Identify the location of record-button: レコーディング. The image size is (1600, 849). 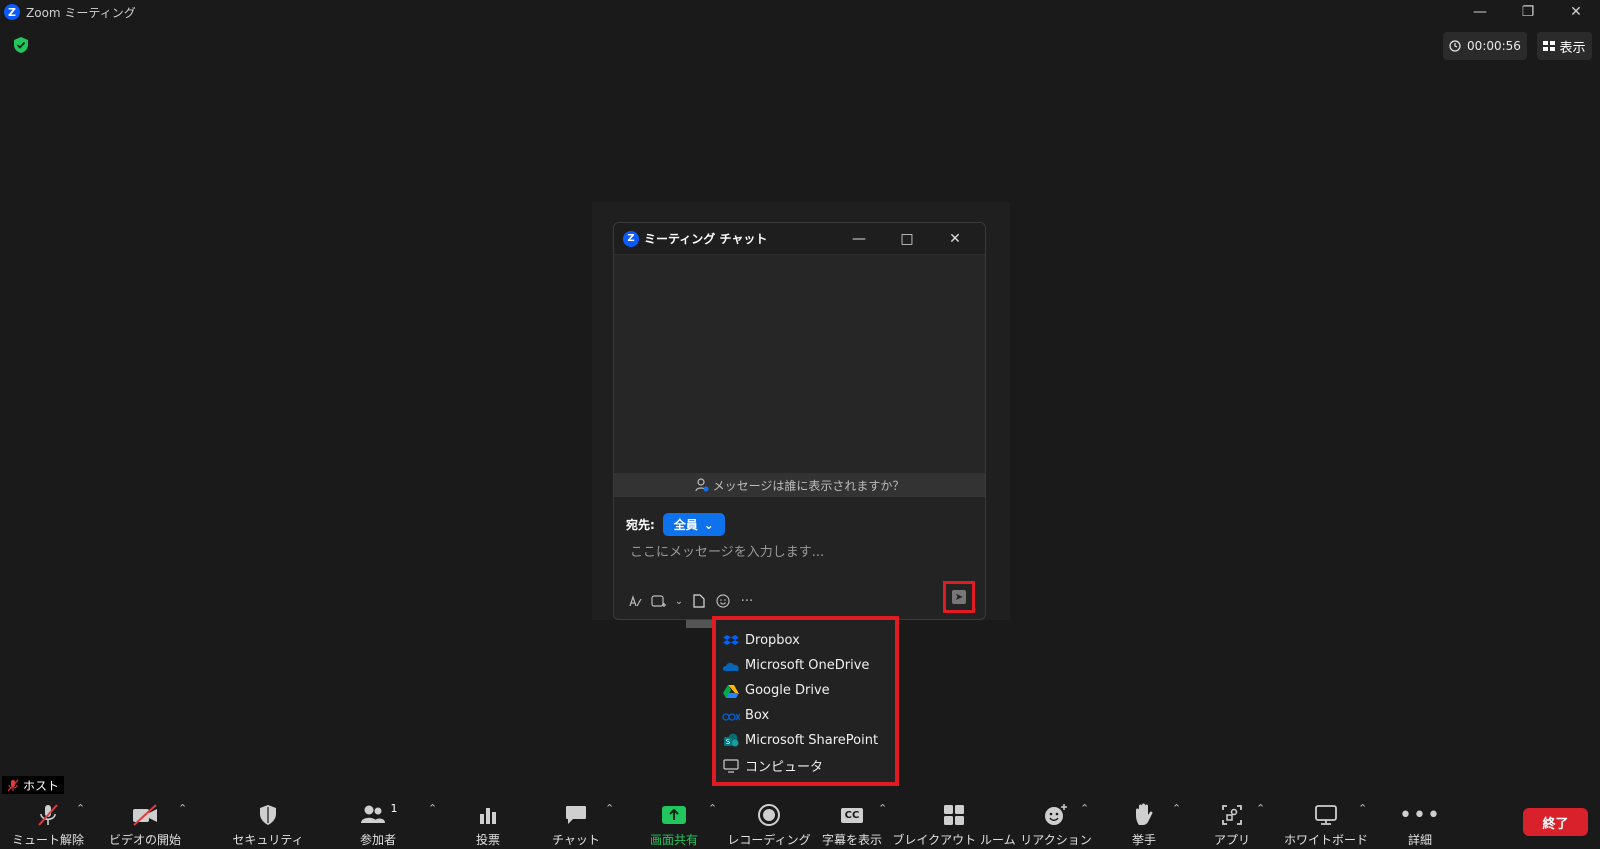
(769, 822).